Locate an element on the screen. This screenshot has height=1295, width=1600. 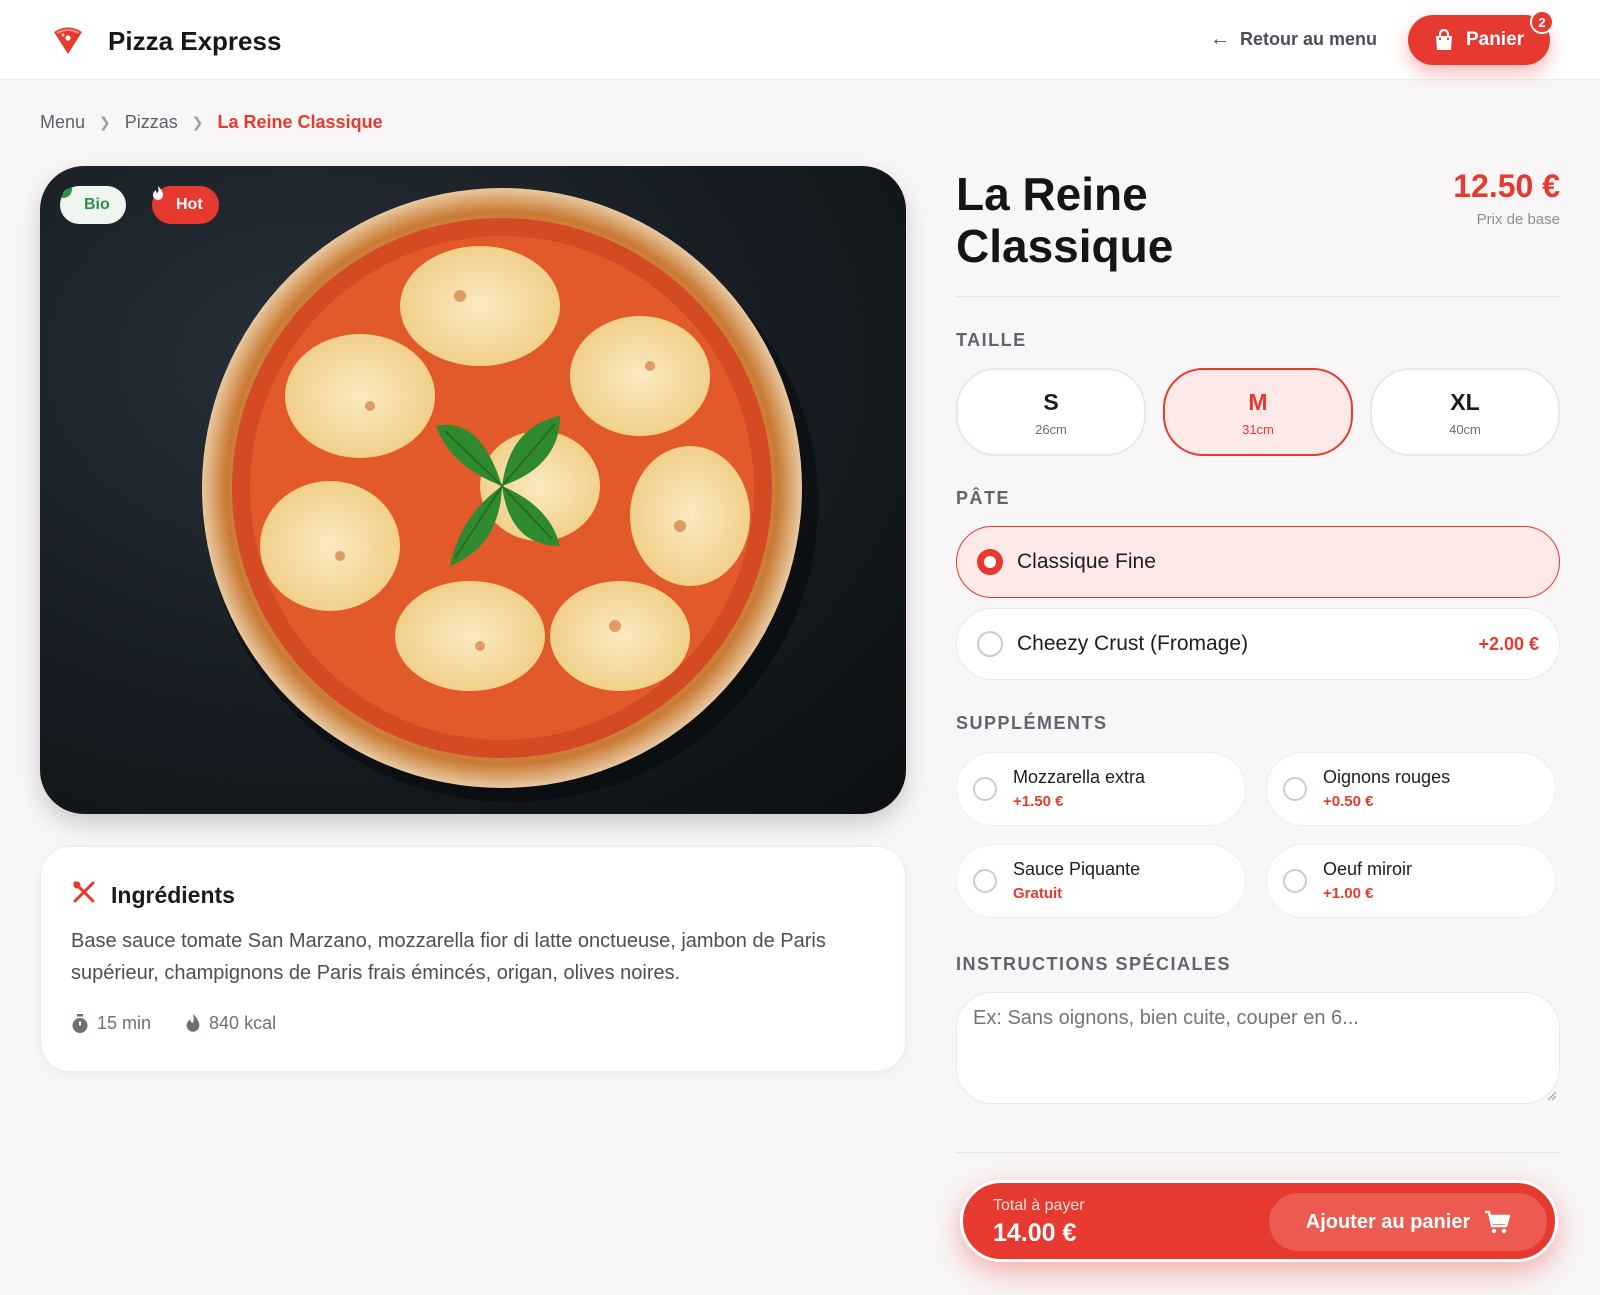
crust-label: Cheezy Crust (Fromage) is located at coordinates (1133, 643).